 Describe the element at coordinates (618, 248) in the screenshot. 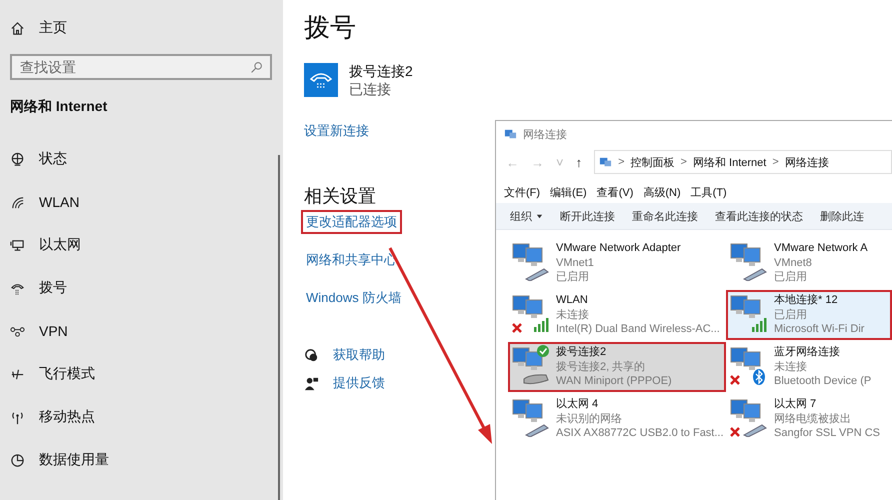

I see `connection-name: VMware Network Adapter` at that location.